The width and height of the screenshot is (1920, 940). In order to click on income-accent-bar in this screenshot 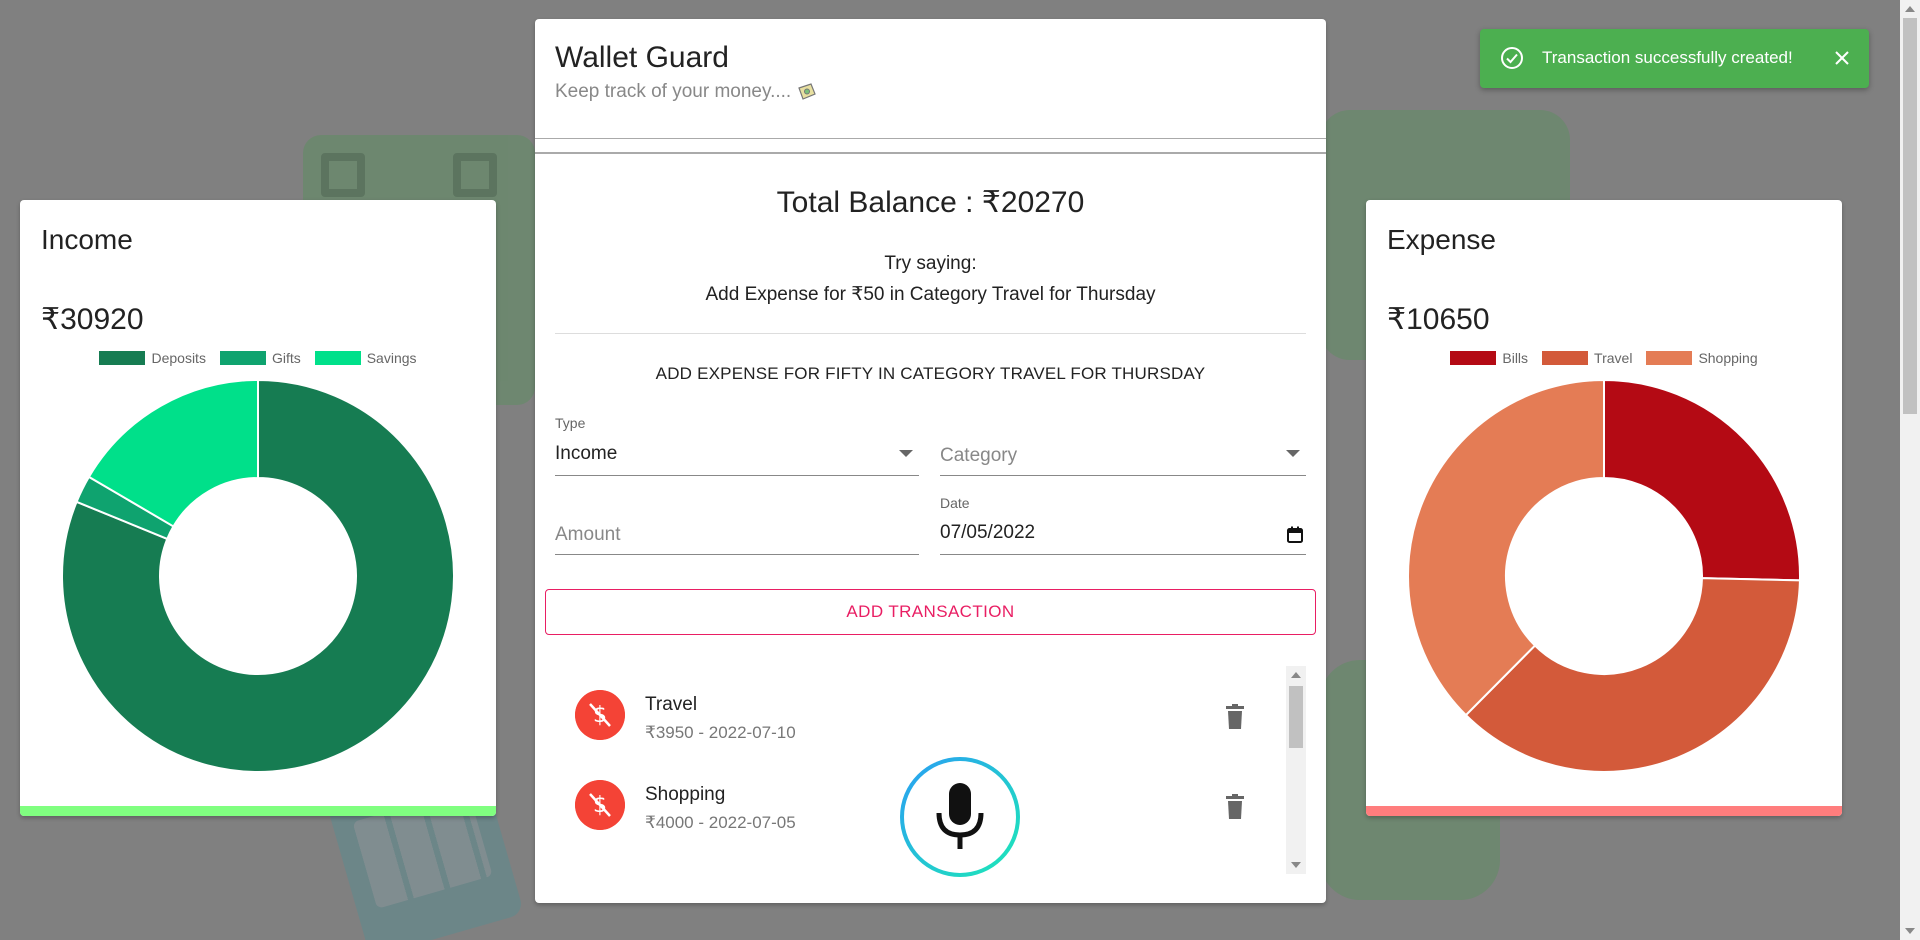, I will do `click(258, 811)`.